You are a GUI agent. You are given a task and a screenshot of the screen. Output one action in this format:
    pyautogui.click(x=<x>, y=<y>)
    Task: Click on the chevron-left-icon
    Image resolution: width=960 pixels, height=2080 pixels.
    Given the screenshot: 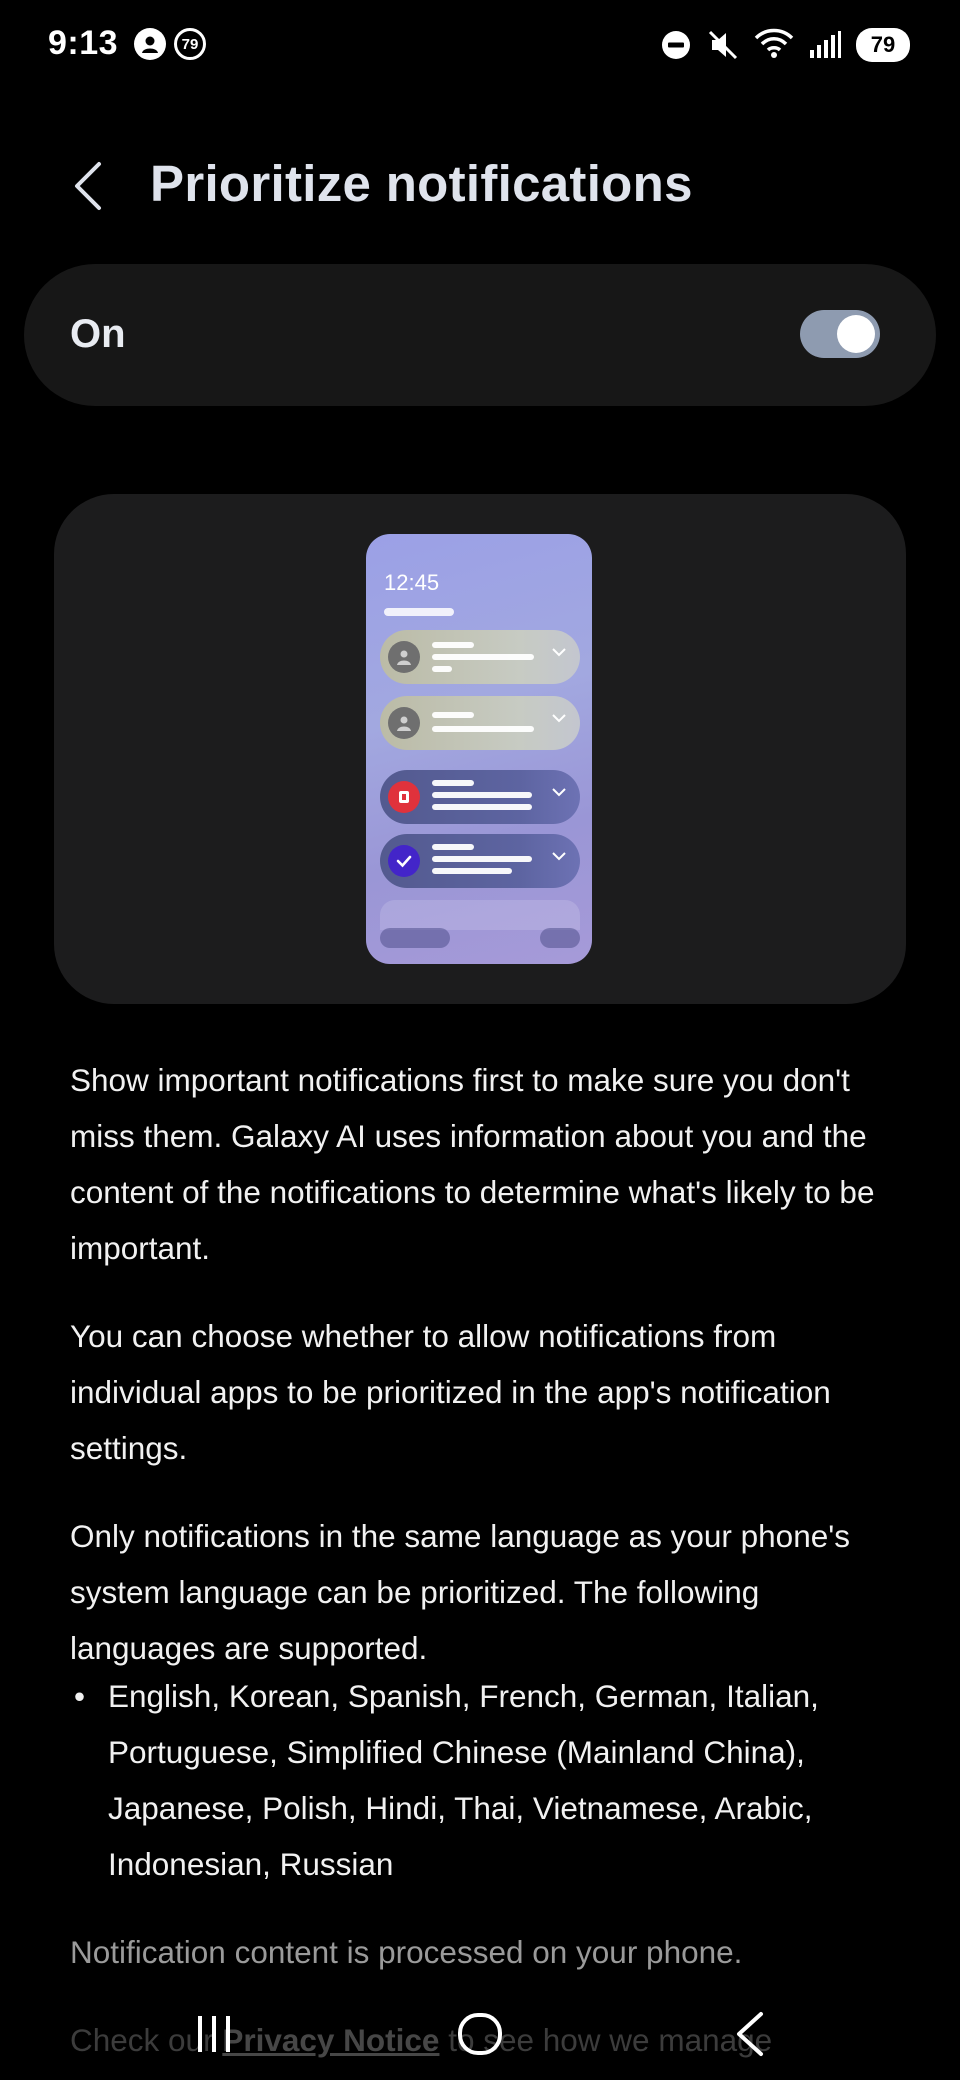 What is the action you would take?
    pyautogui.click(x=88, y=186)
    